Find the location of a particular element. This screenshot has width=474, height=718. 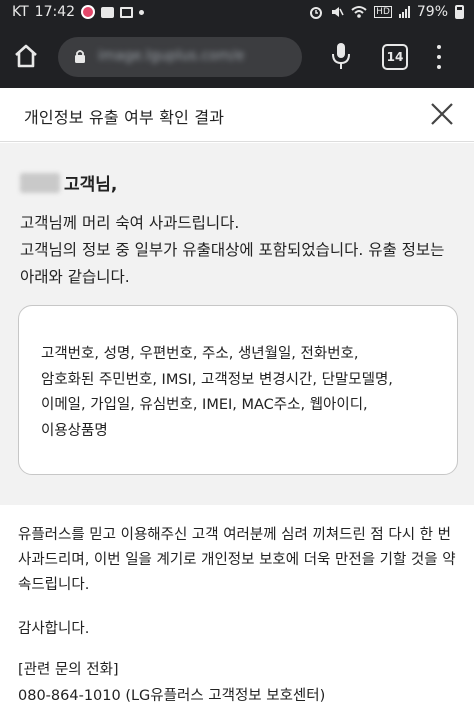

thanks-text: 감사합니다. is located at coordinates (54, 629).